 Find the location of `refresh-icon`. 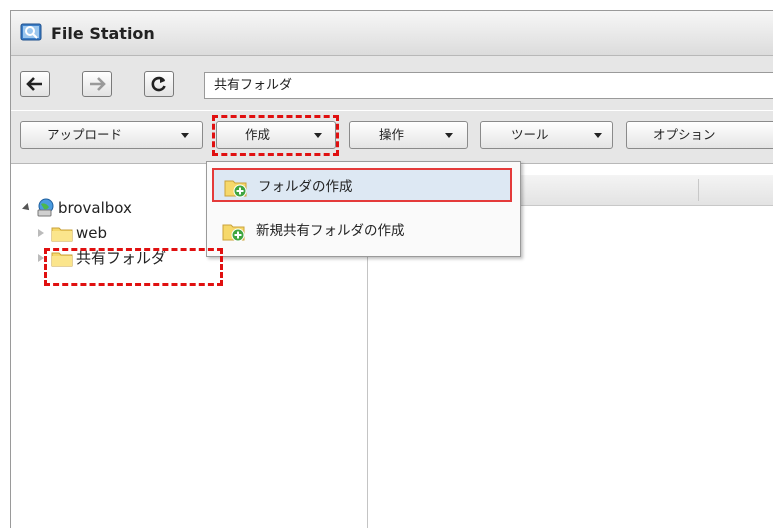

refresh-icon is located at coordinates (158, 84).